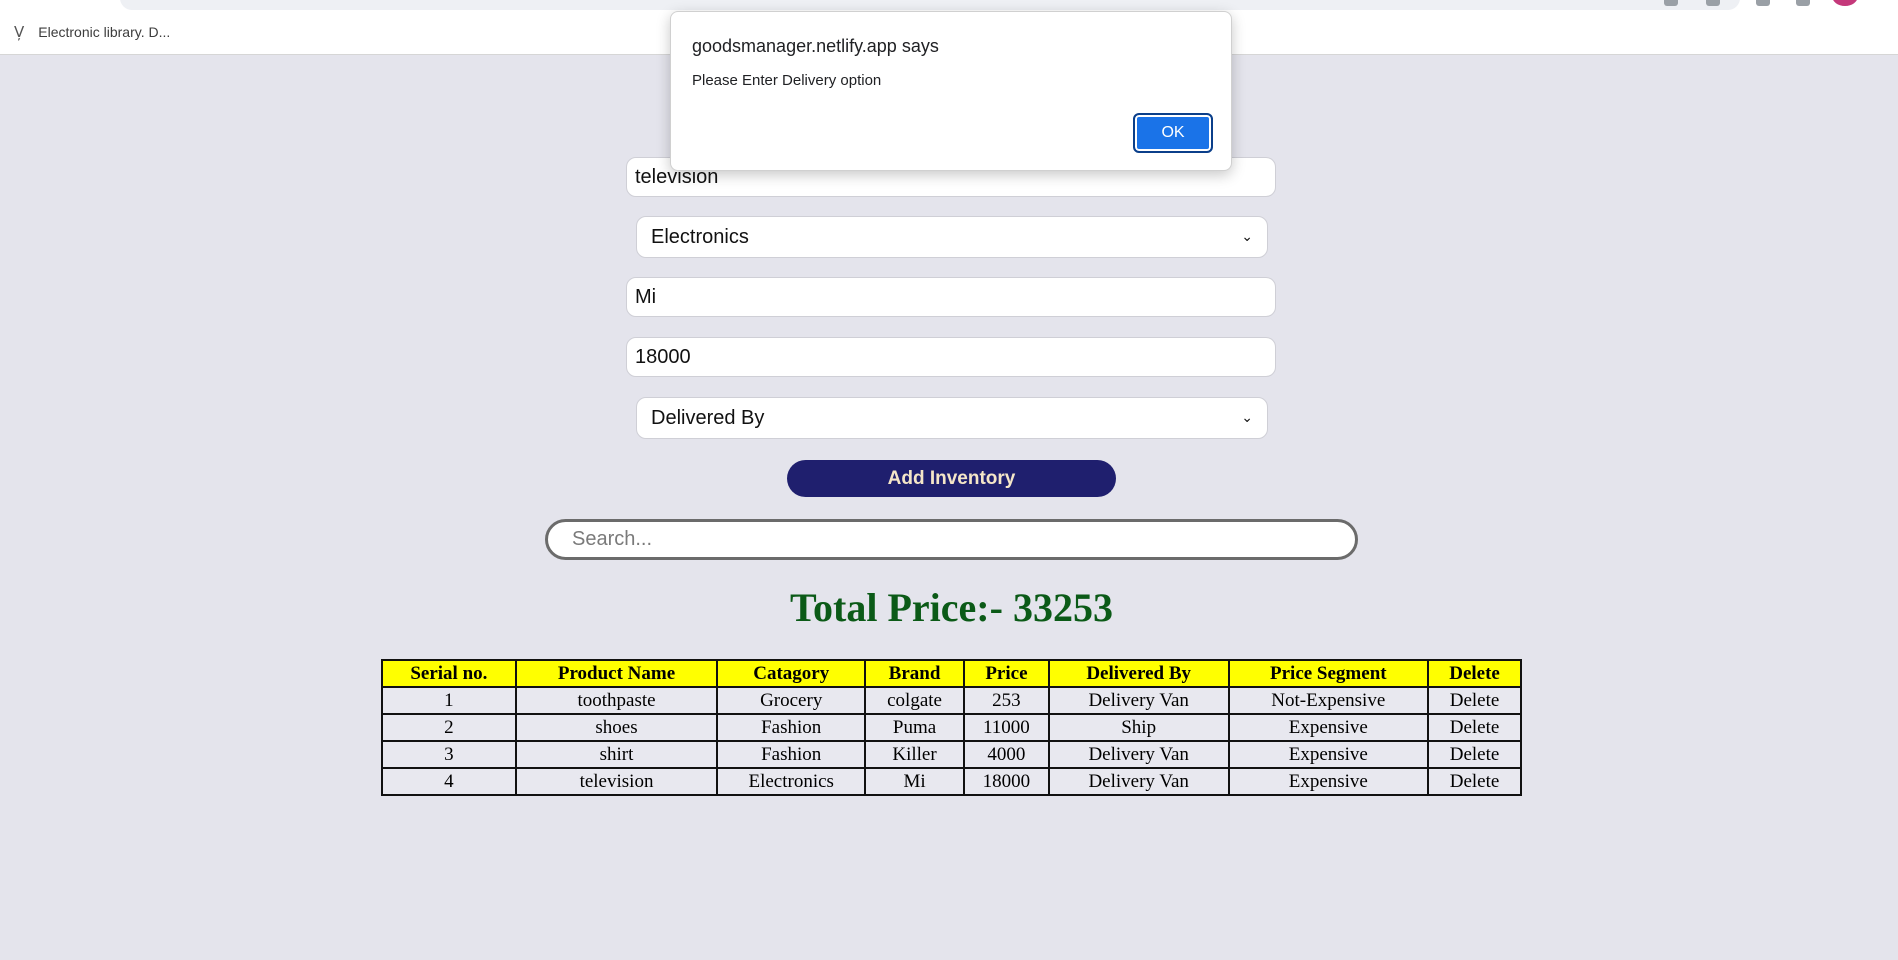 The height and width of the screenshot is (960, 1898). I want to click on brand-input: Mi, so click(951, 297).